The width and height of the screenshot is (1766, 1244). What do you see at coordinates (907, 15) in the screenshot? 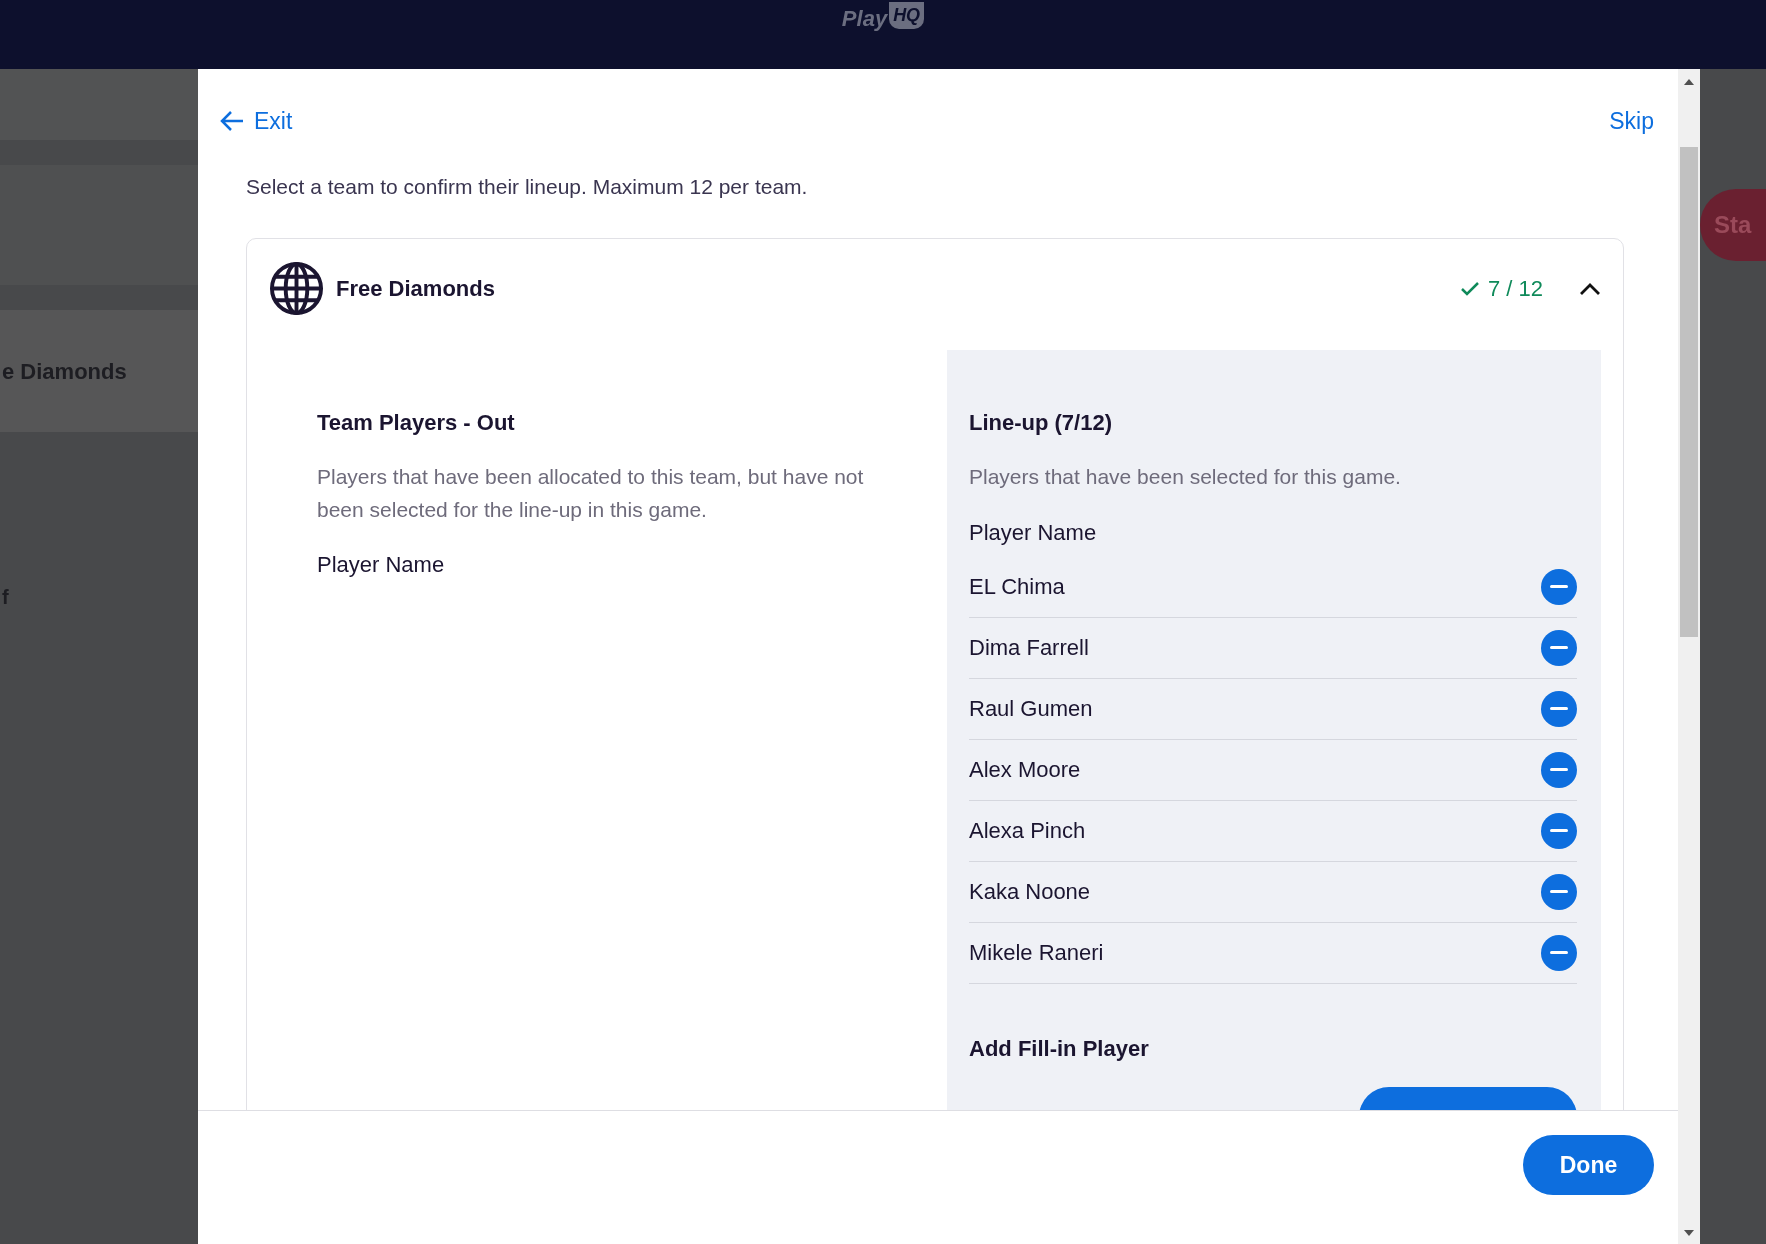
I see `logo-badge: HQ` at bounding box center [907, 15].